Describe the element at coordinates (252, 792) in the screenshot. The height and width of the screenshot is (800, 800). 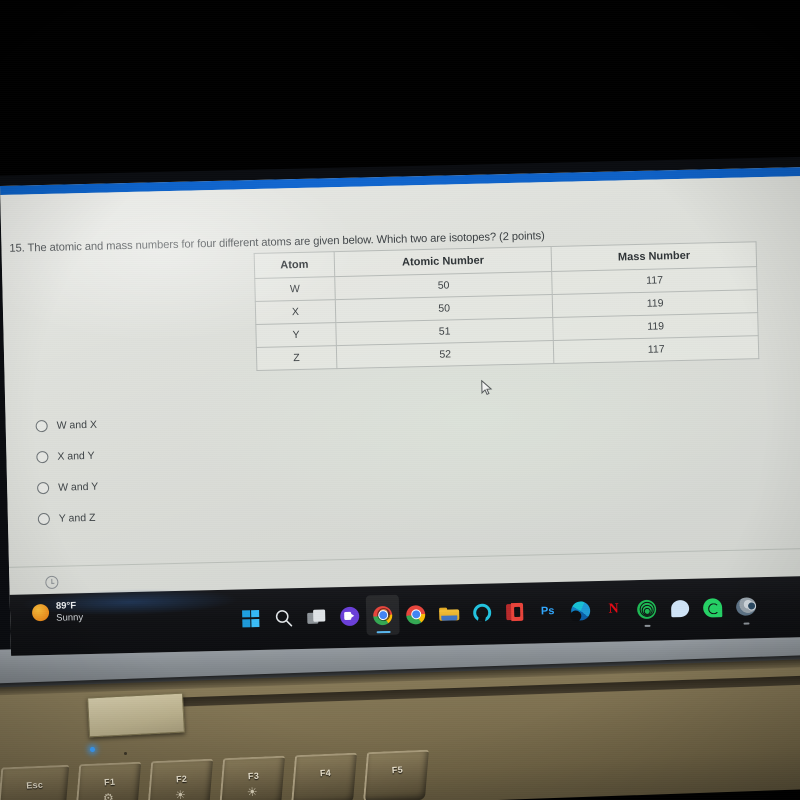
I see `brightness-up-icon: ☀` at that location.